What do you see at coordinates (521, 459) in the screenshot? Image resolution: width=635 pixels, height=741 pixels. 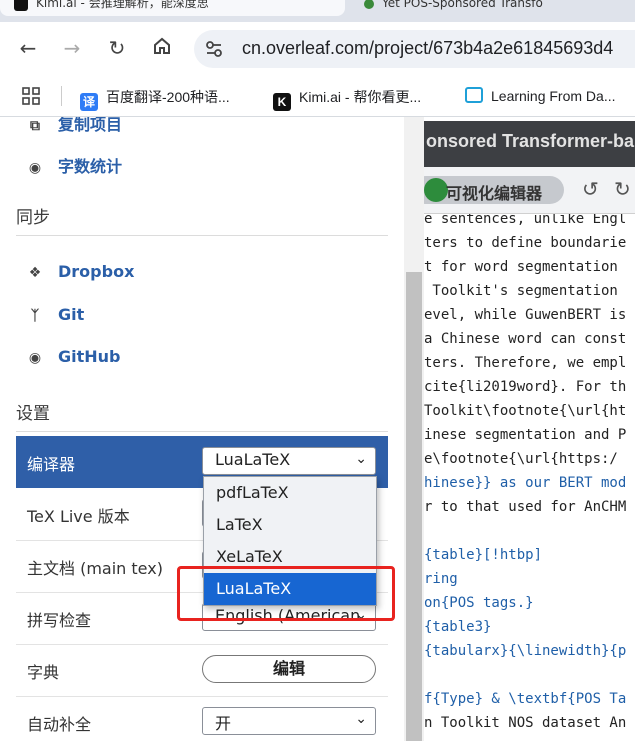 I see `code-line: e\footnote{\url{https:/` at bounding box center [521, 459].